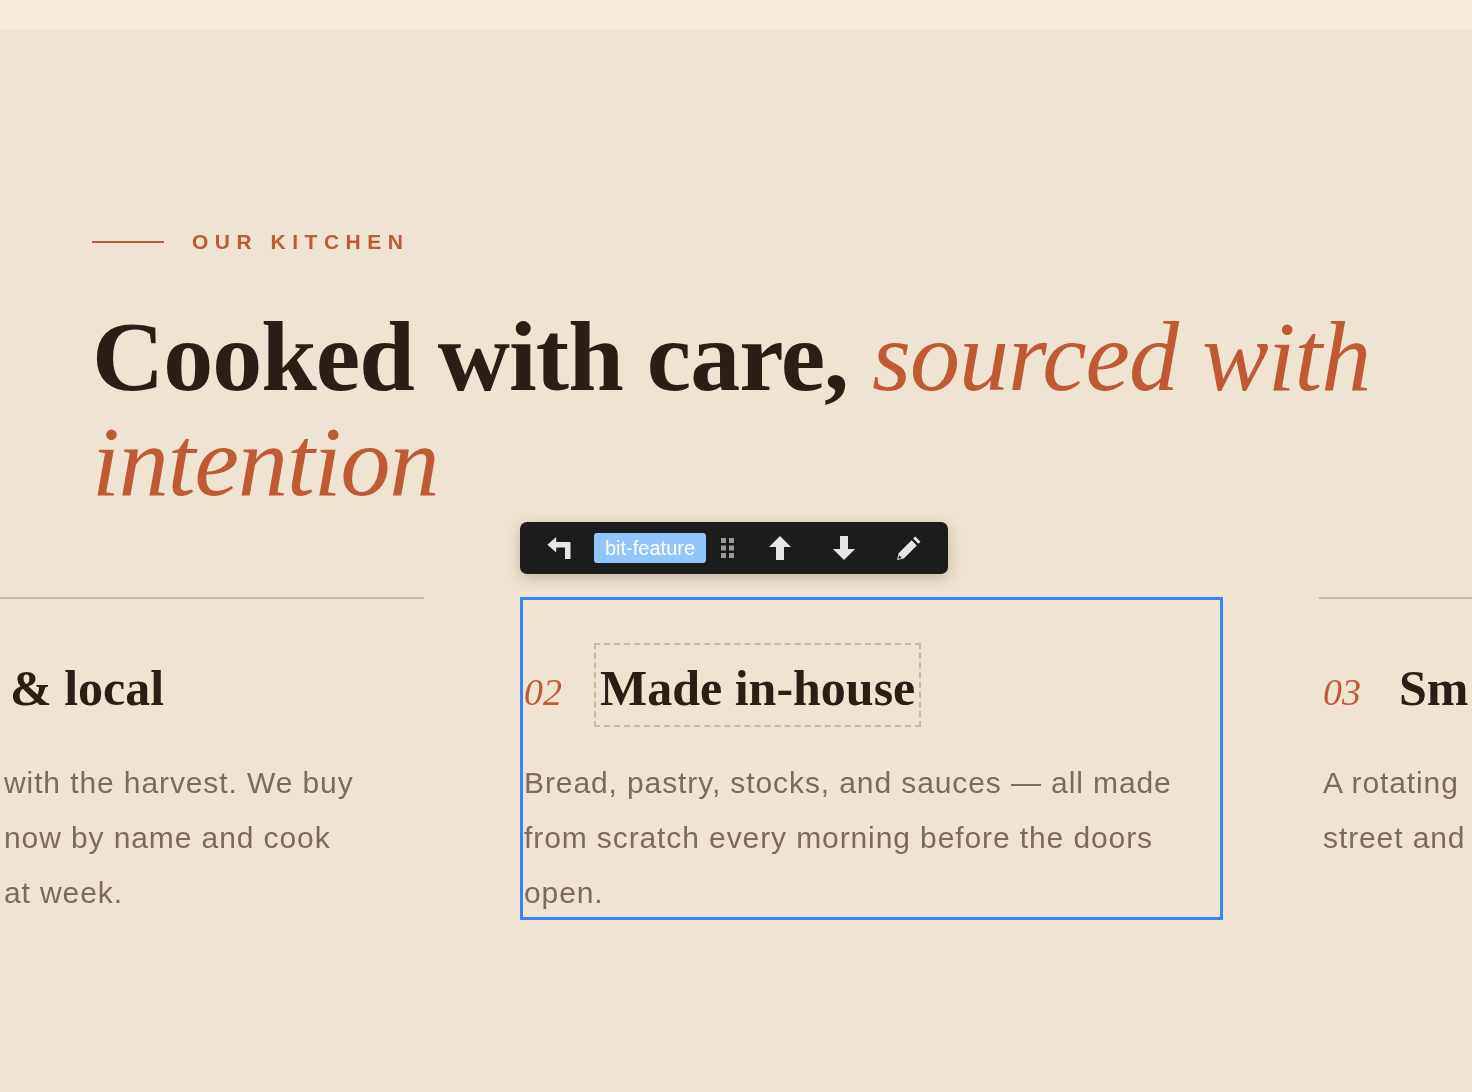 The height and width of the screenshot is (1092, 1472). What do you see at coordinates (128, 242) in the screenshot?
I see `accent-line` at bounding box center [128, 242].